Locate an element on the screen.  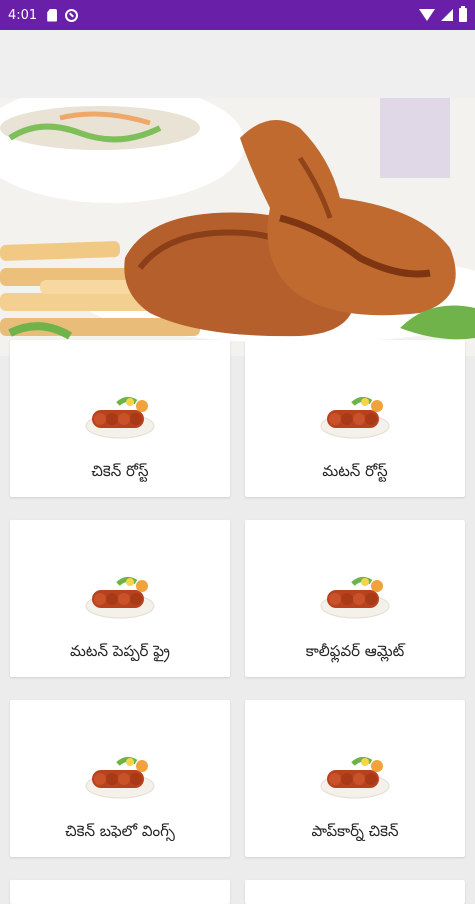
do-not-disturb-icon is located at coordinates (72, 15).